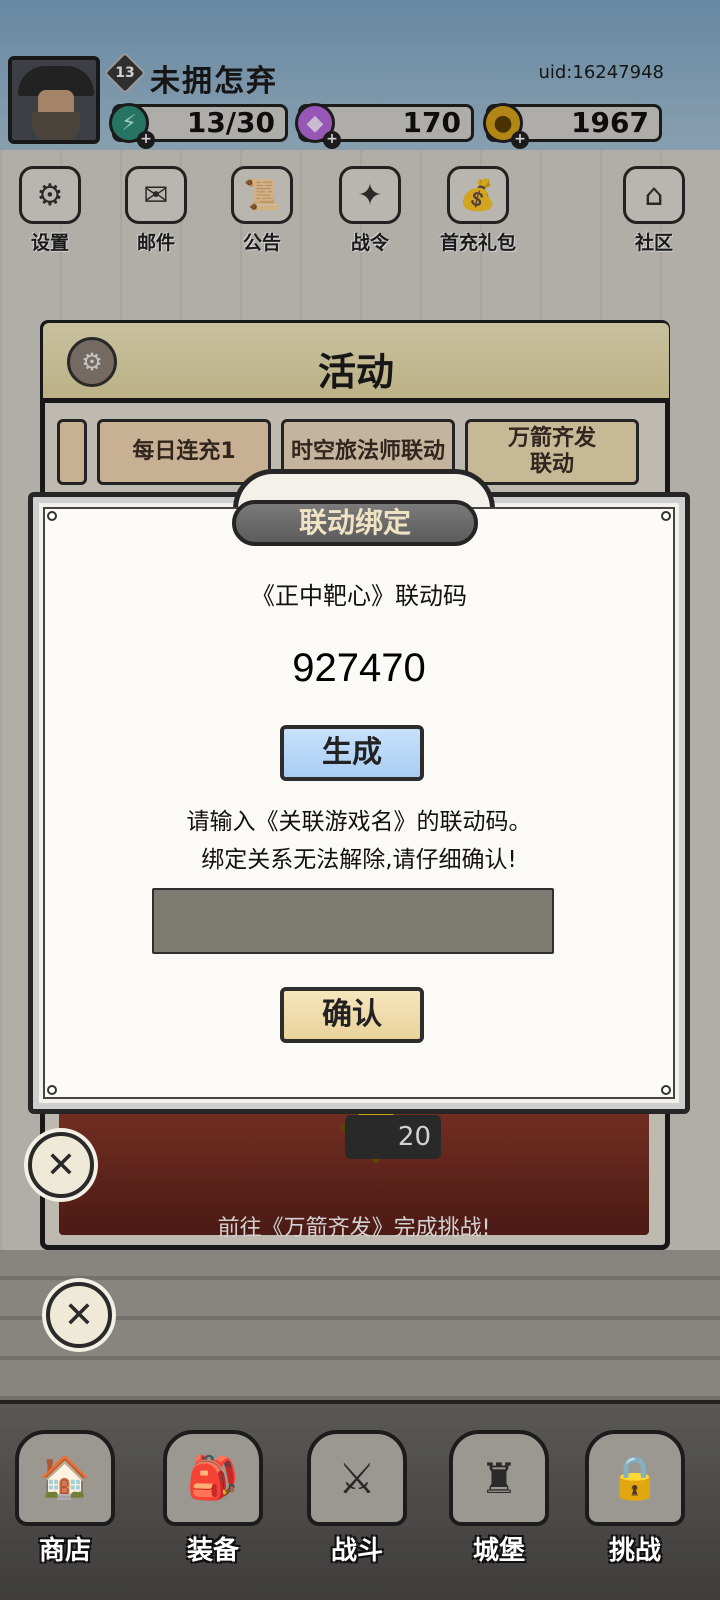 The height and width of the screenshot is (1600, 720). Describe the element at coordinates (65, 1478) in the screenshot. I see `shop-icon: 🏠` at that location.